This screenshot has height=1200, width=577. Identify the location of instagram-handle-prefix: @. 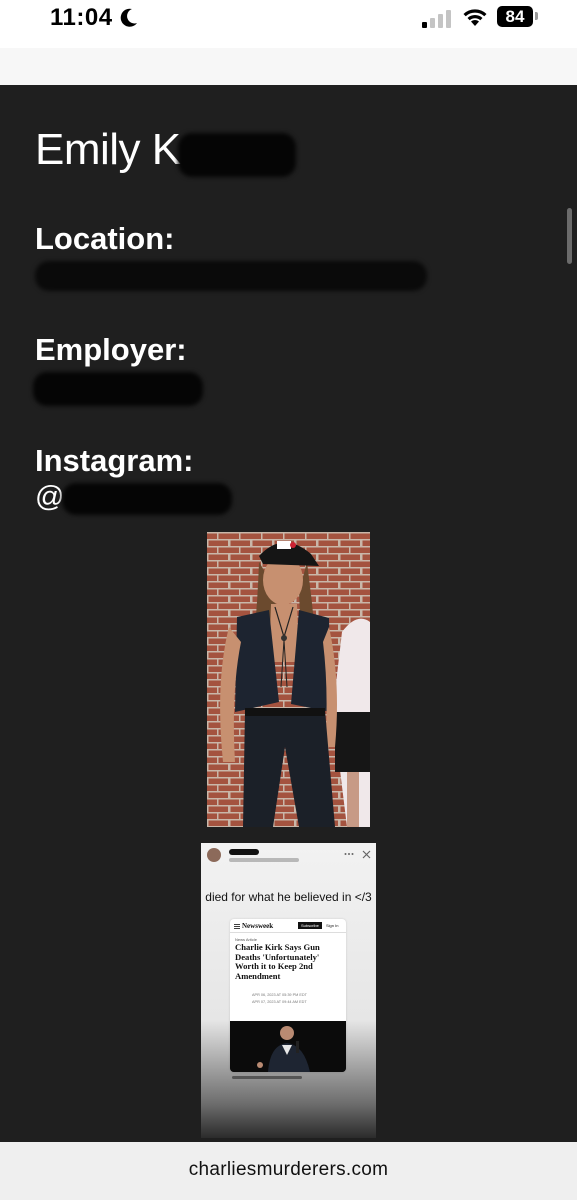
(50, 497).